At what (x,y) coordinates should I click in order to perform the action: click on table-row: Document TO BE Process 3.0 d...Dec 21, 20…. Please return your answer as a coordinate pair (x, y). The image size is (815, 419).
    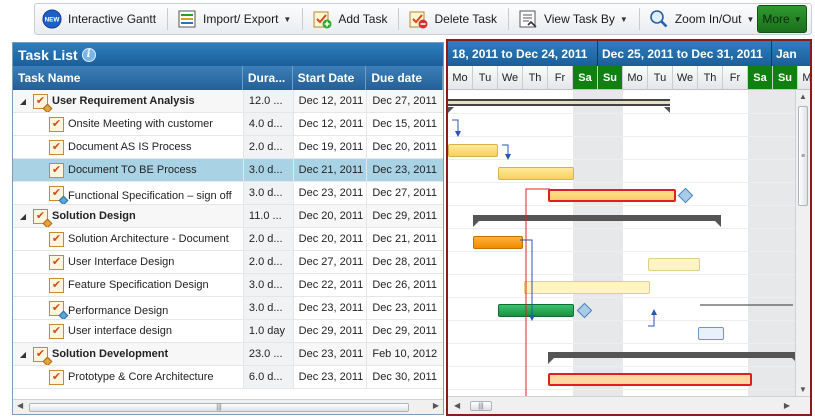
    Looking at the image, I should click on (228, 170).